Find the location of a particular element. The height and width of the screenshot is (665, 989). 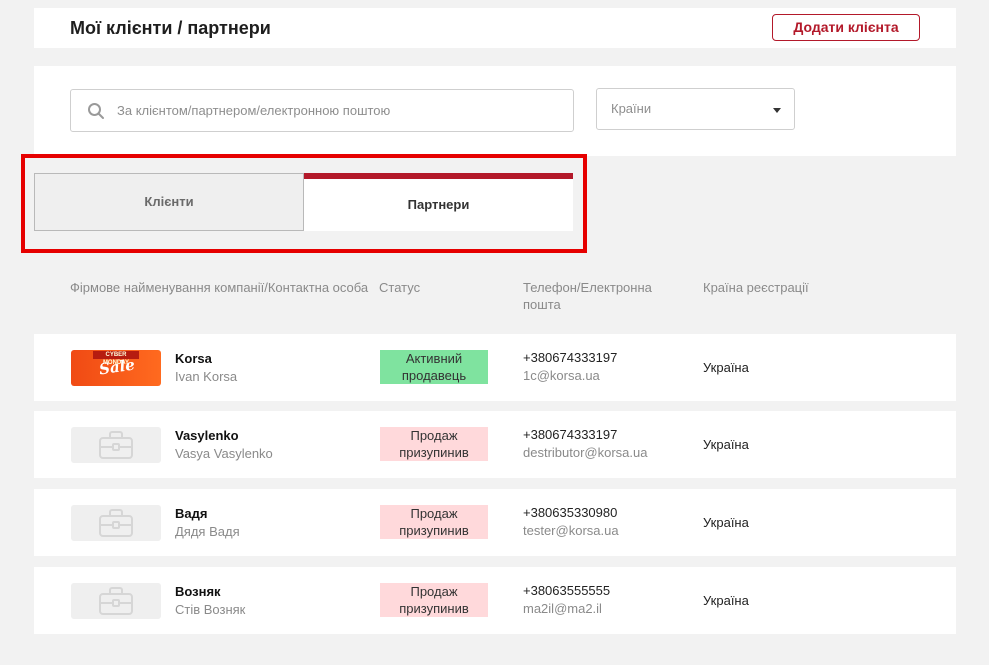

company-logo: CYBER MONDAY Sale is located at coordinates (116, 368).